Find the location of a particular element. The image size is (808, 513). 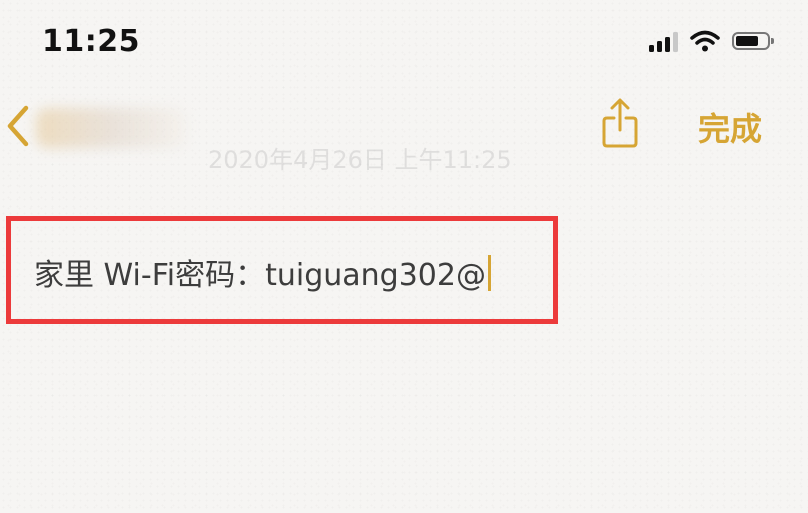

wifi-icon is located at coordinates (705, 41).